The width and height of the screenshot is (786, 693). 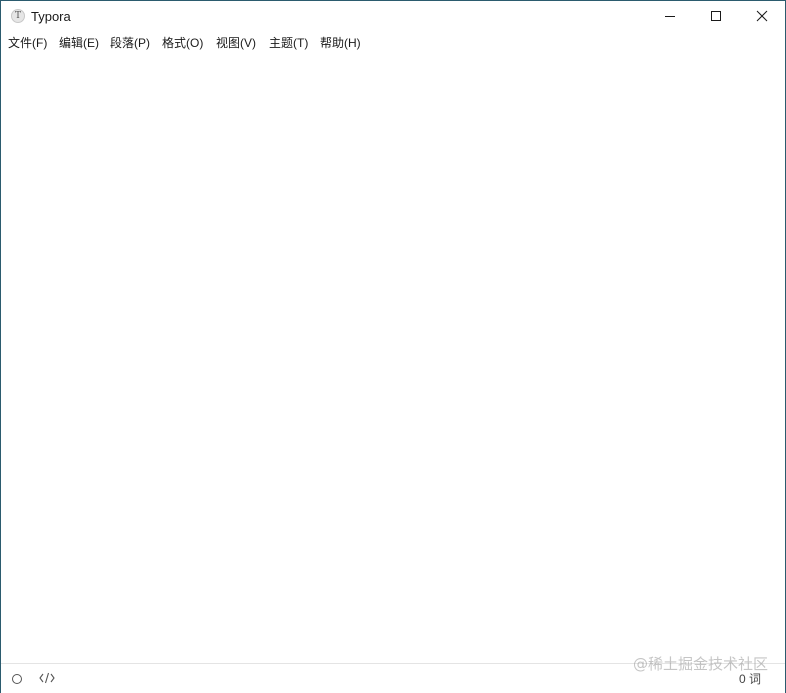 What do you see at coordinates (288, 43) in the screenshot?
I see `menu-theme: 主题(T)` at bounding box center [288, 43].